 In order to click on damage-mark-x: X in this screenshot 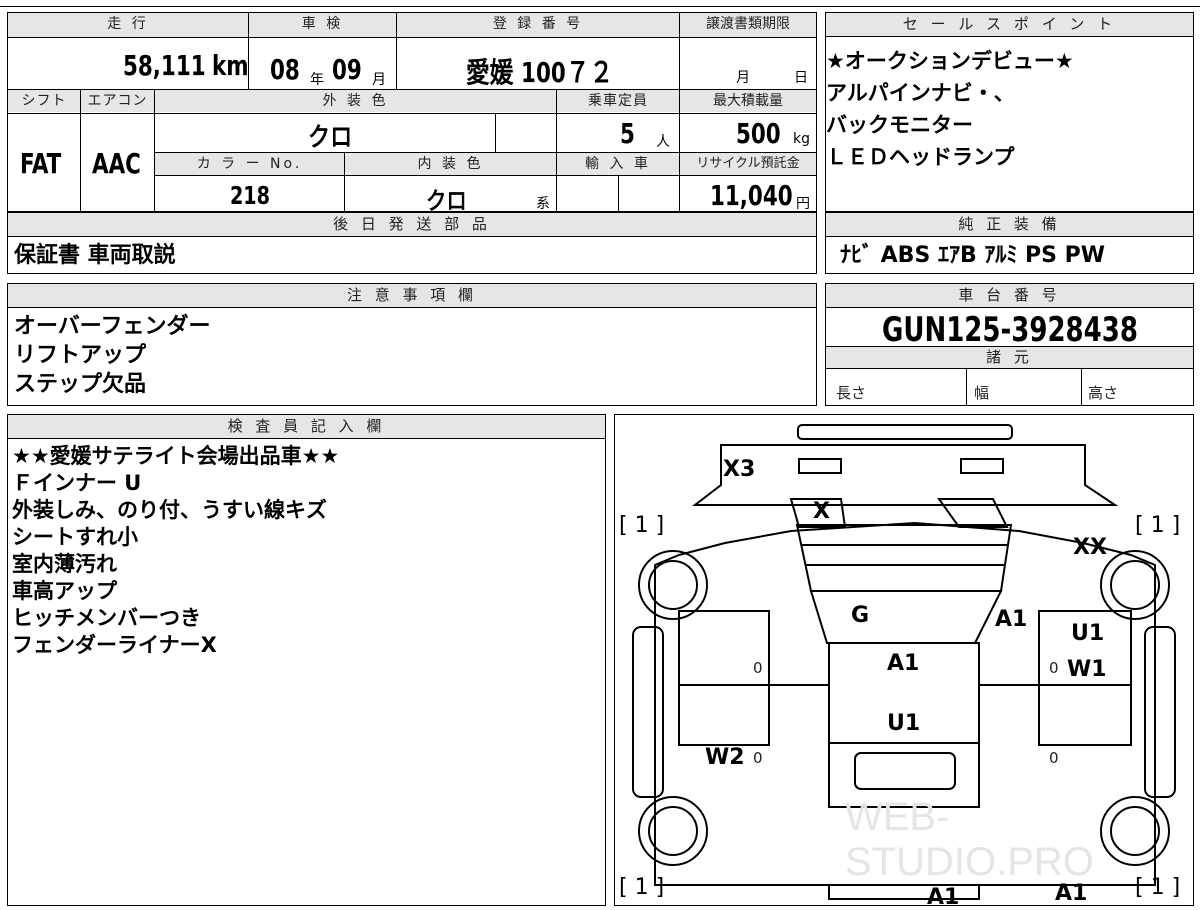, I will do `click(821, 511)`.